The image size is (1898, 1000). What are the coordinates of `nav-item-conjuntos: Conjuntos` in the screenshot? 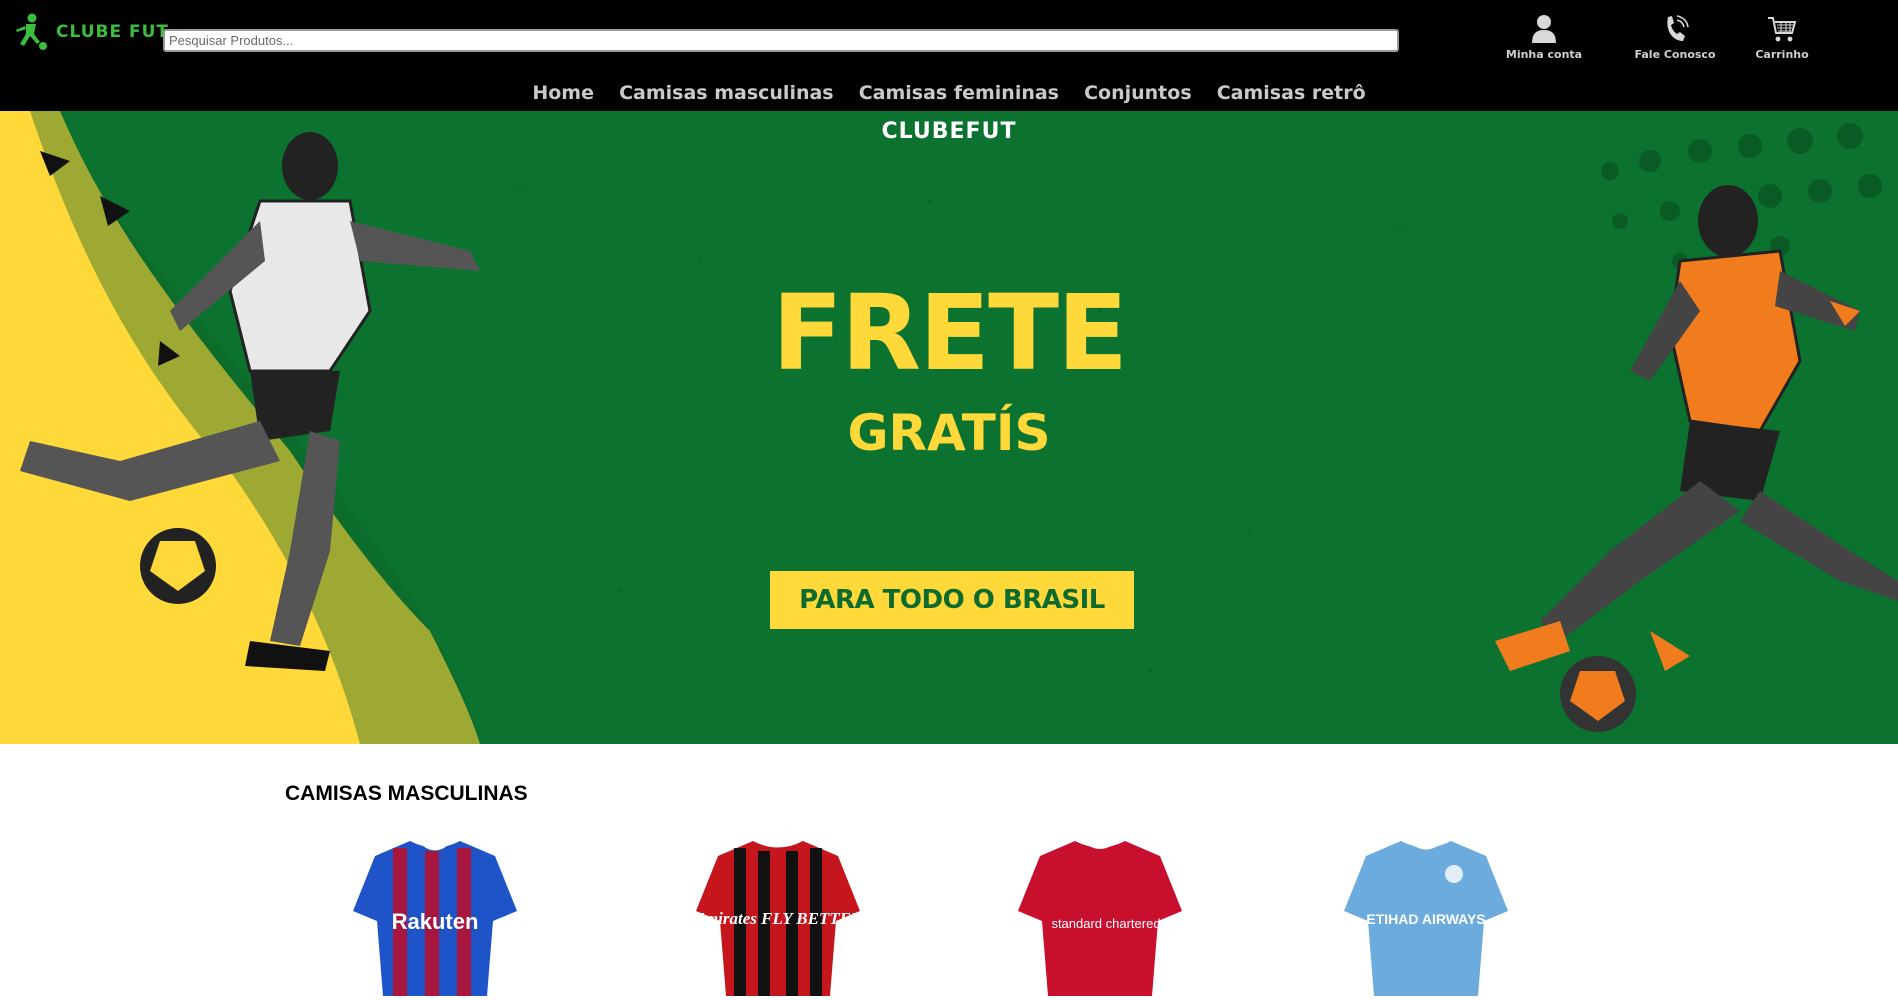 It's located at (1138, 93).